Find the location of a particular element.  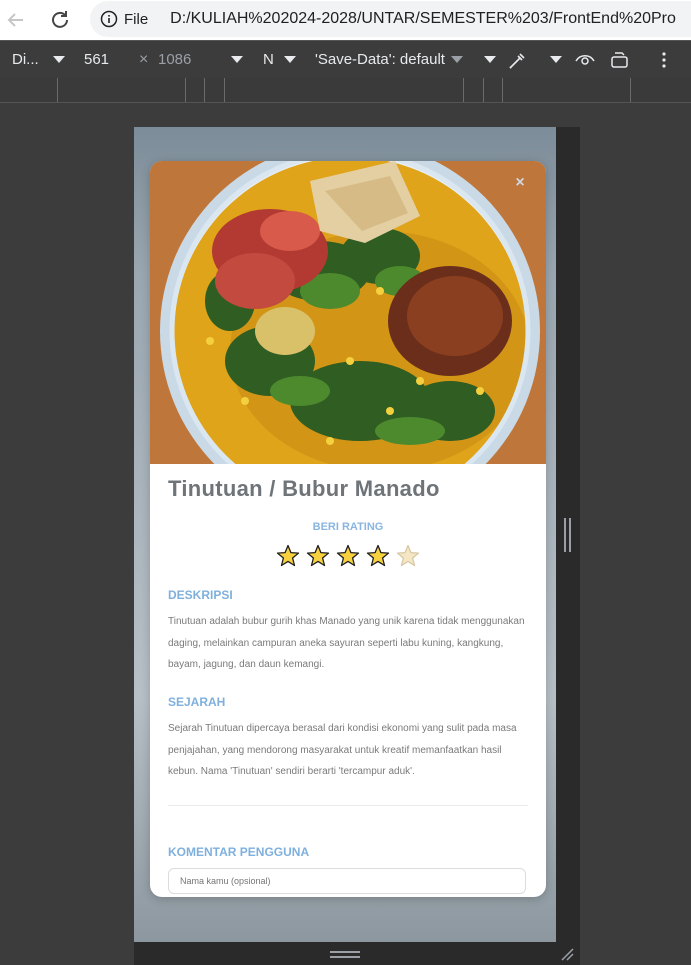

vision-dropdown is located at coordinates (556, 59).